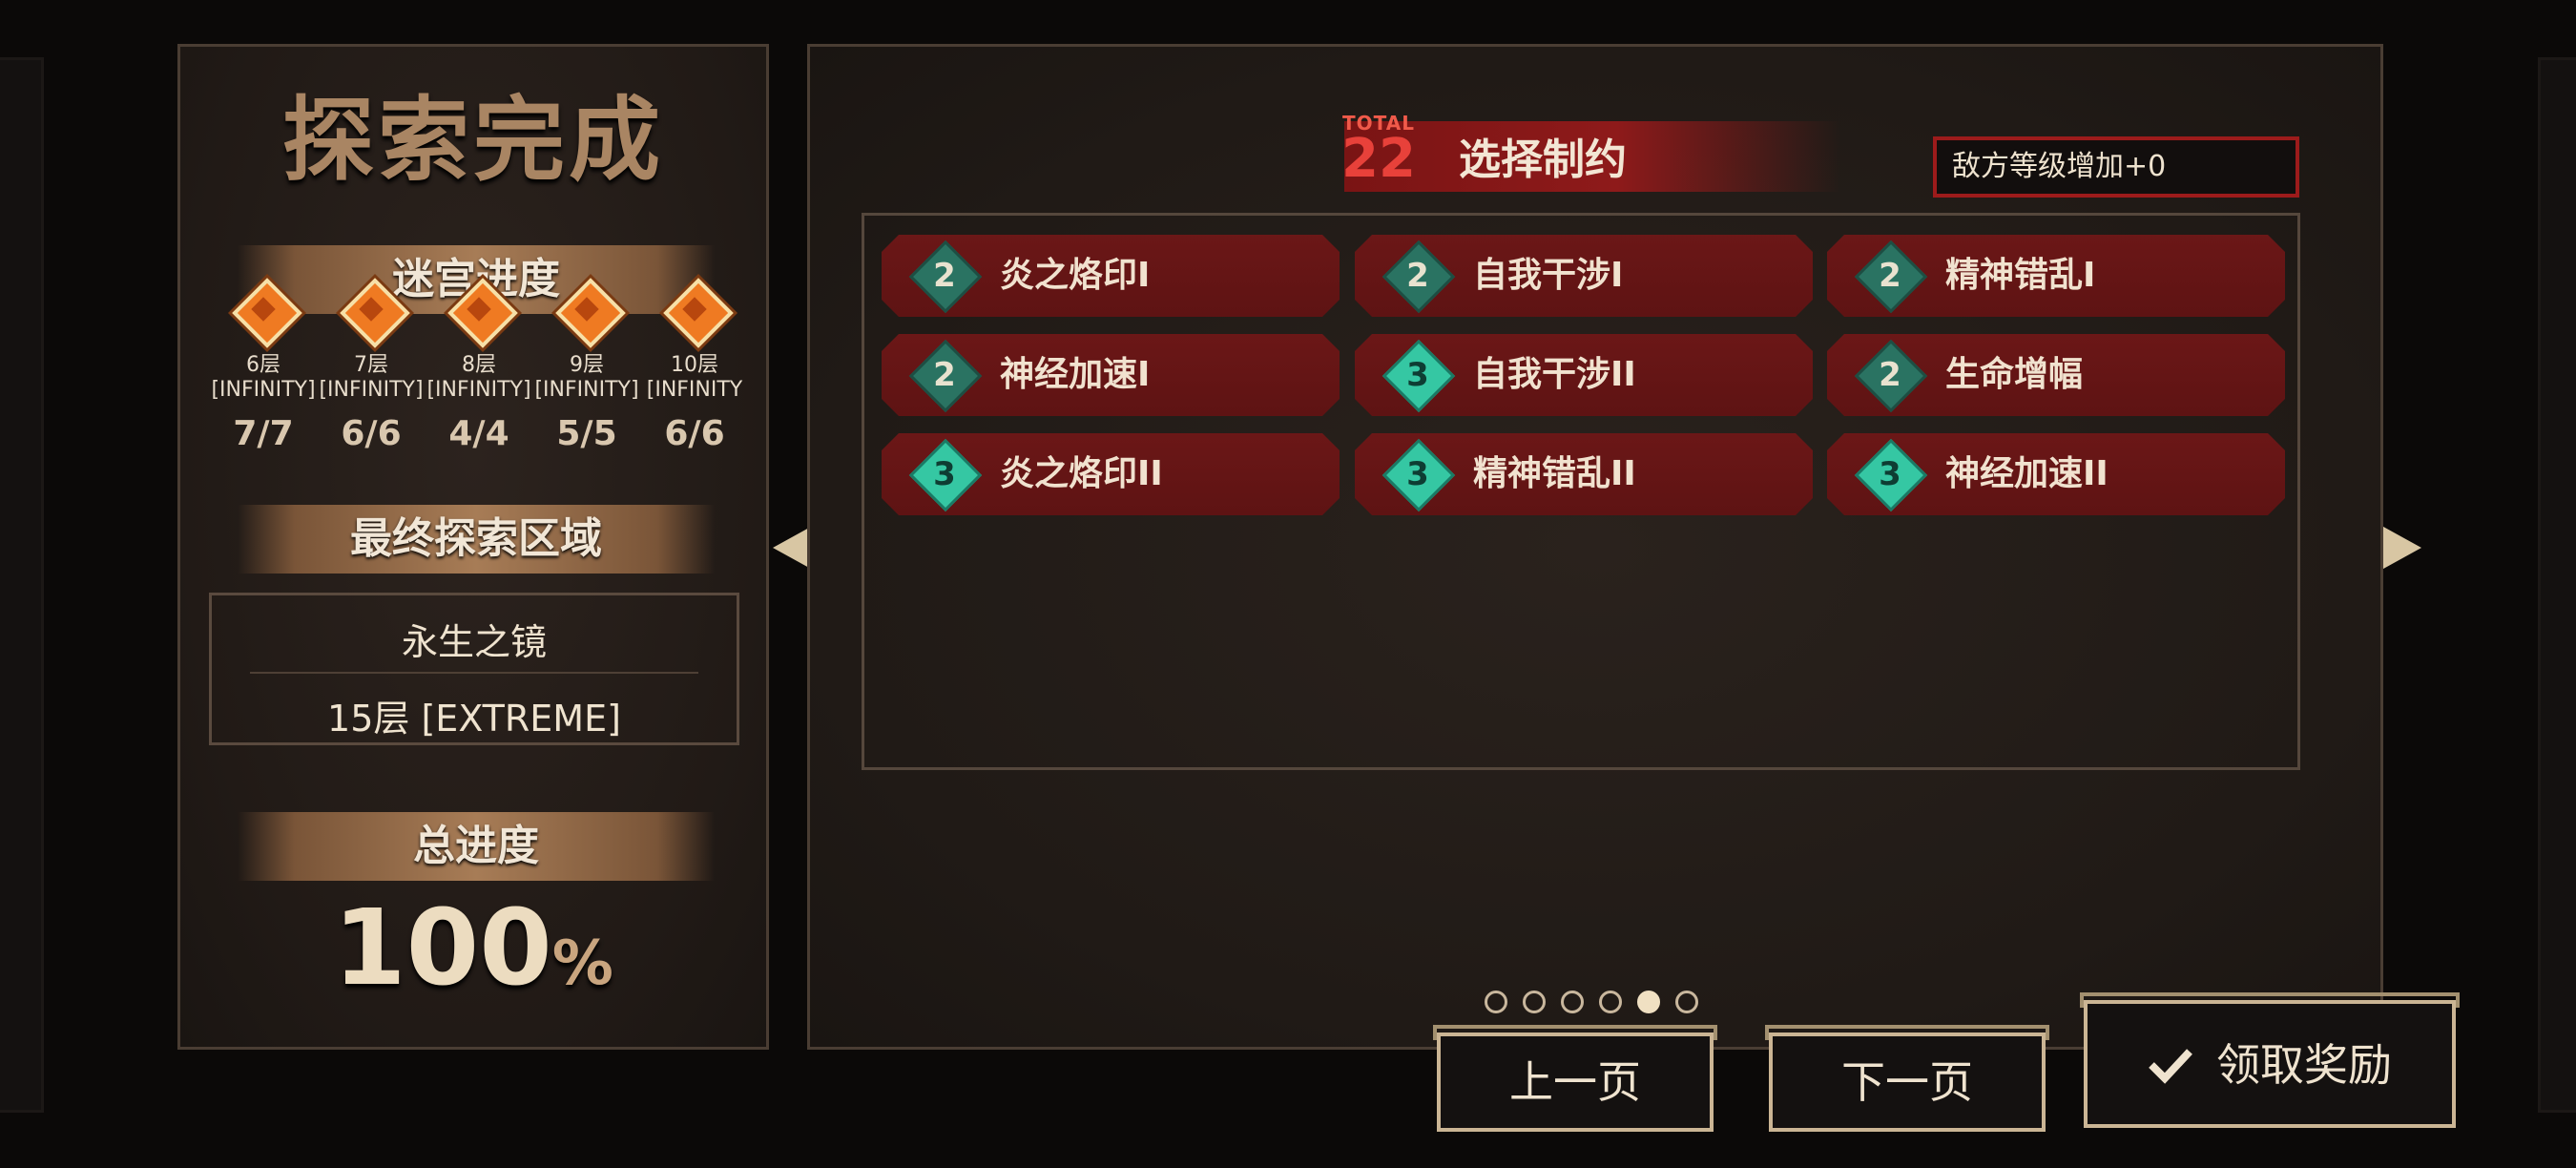 This screenshot has width=2576, height=1168. What do you see at coordinates (2014, 374) in the screenshot?
I see `restriction-name: 生命增幅` at bounding box center [2014, 374].